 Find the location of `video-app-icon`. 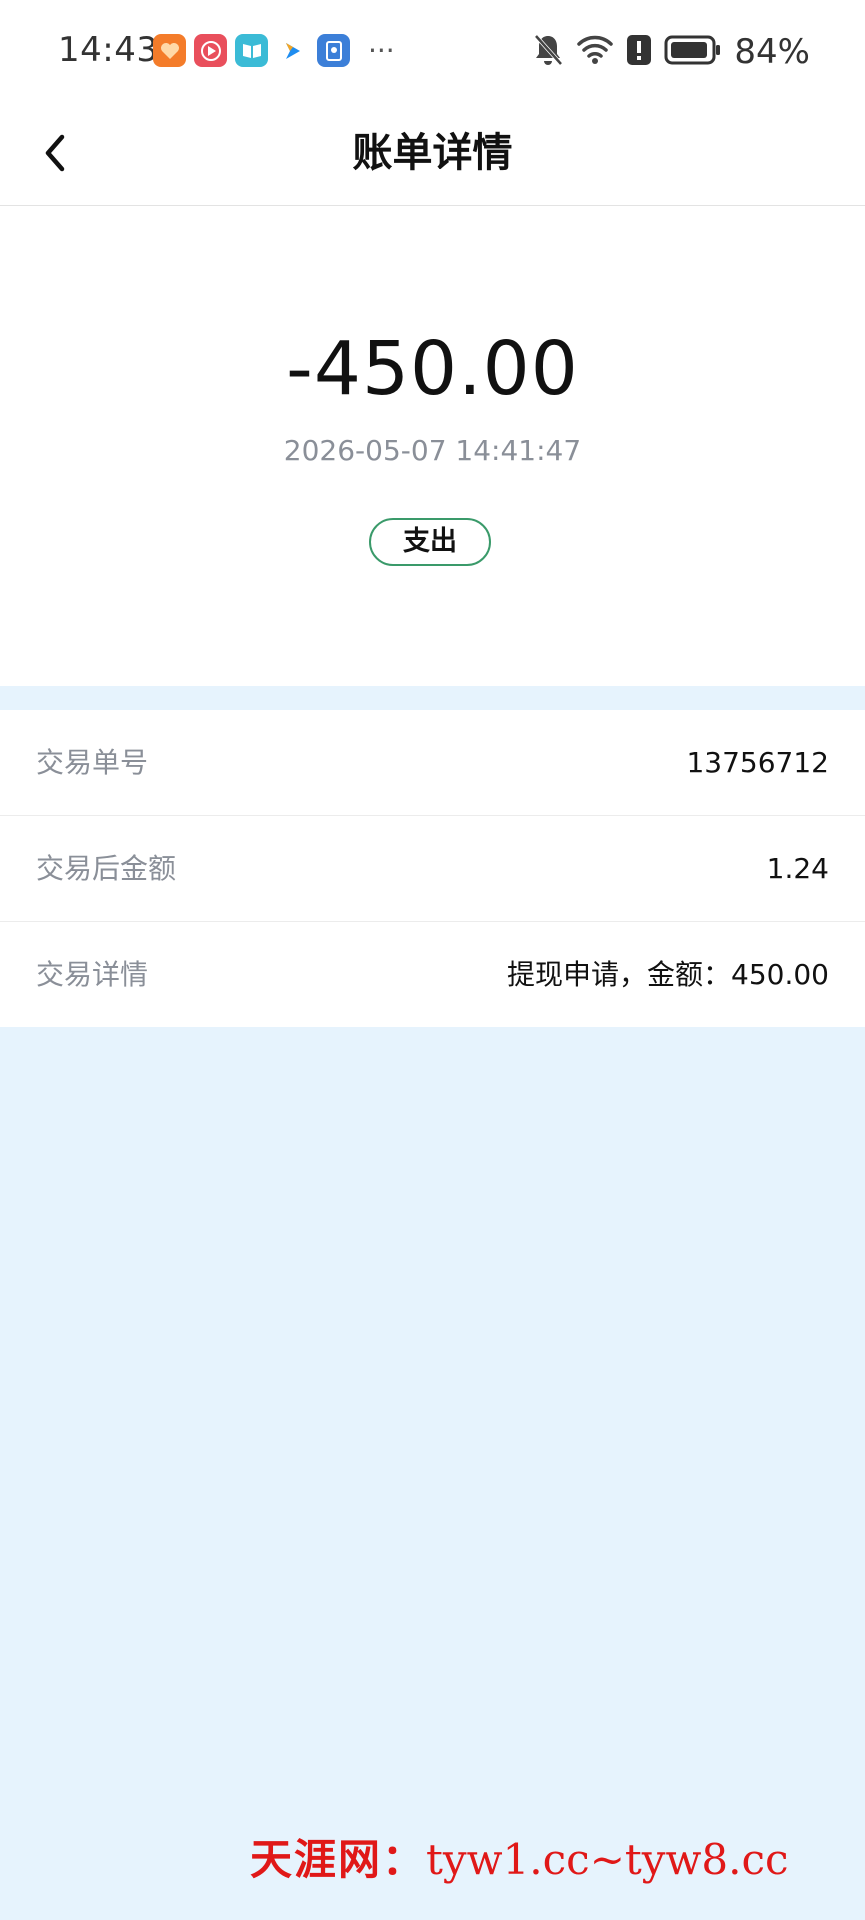

video-app-icon is located at coordinates (210, 50).